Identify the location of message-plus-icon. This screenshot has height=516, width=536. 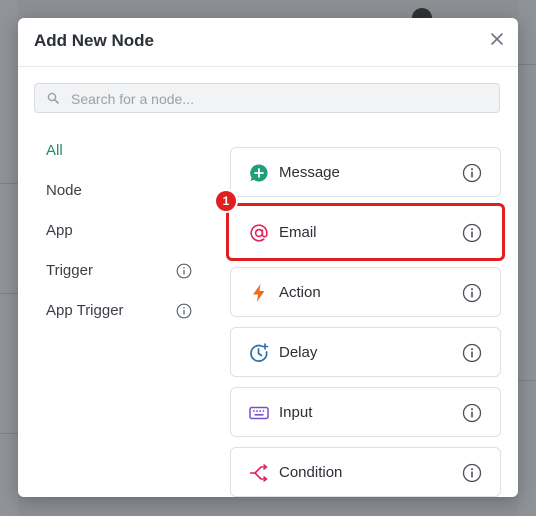
(259, 173).